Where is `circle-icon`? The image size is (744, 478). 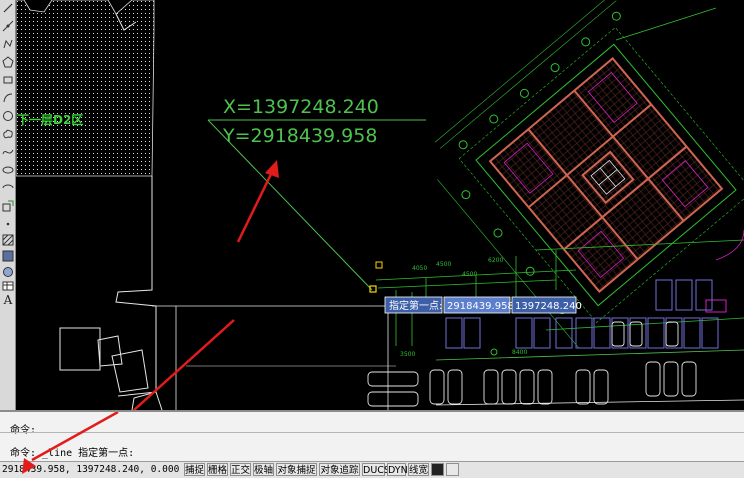 circle-icon is located at coordinates (8, 116).